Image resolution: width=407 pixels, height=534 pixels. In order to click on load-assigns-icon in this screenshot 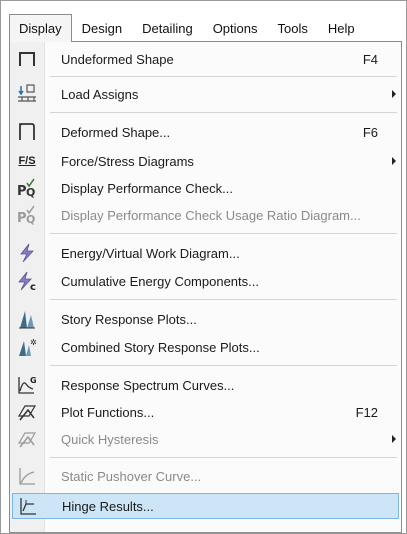, I will do `click(27, 94)`.